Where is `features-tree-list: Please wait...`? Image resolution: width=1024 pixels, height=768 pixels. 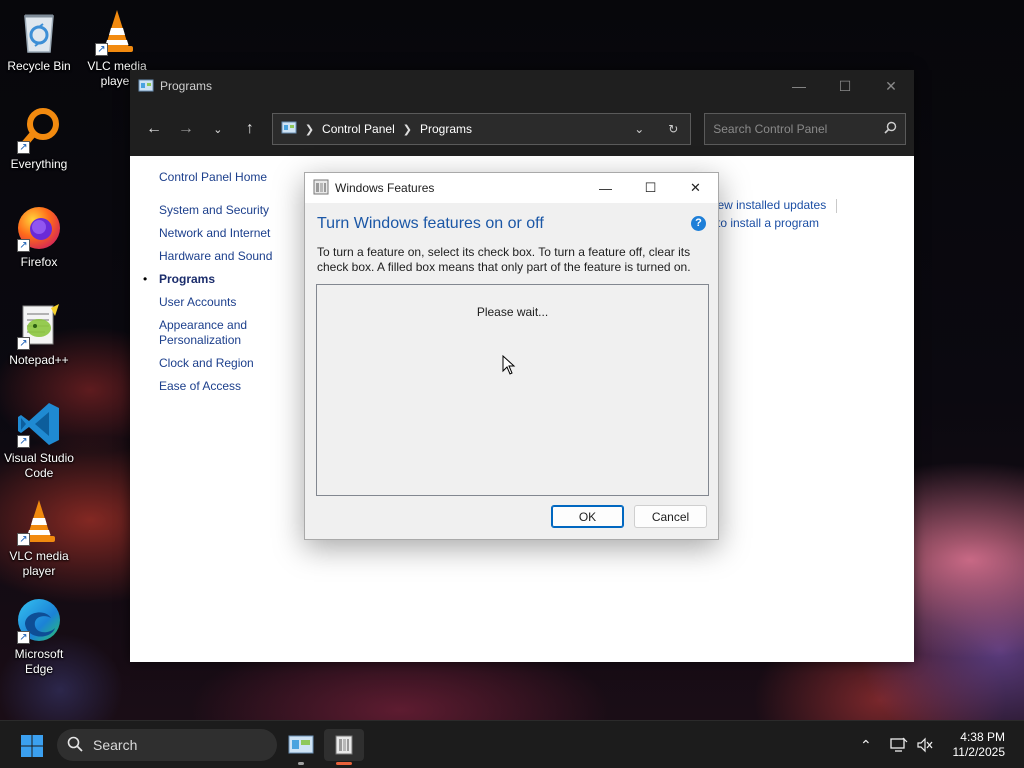 features-tree-list: Please wait... is located at coordinates (512, 390).